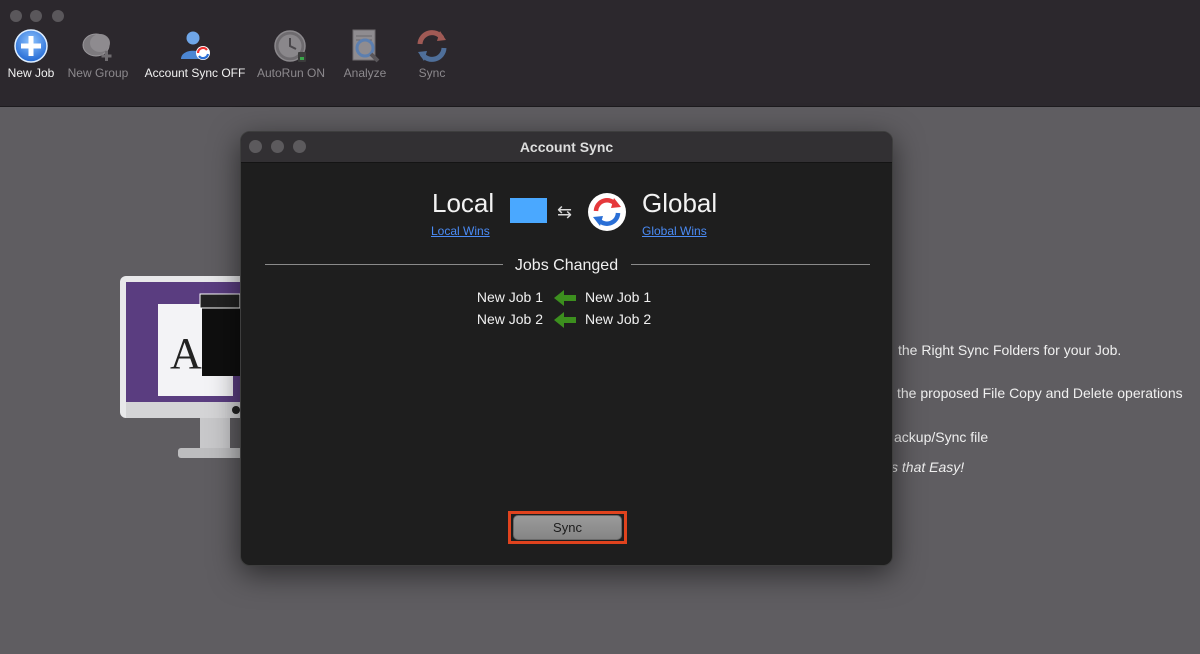  What do you see at coordinates (463, 203) in the screenshot?
I see `local-title: Local` at bounding box center [463, 203].